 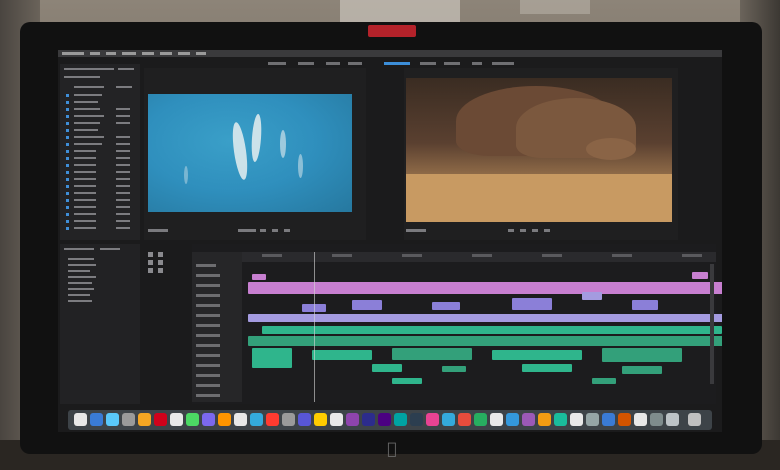 I want to click on macos-dock, so click(x=390, y=420).